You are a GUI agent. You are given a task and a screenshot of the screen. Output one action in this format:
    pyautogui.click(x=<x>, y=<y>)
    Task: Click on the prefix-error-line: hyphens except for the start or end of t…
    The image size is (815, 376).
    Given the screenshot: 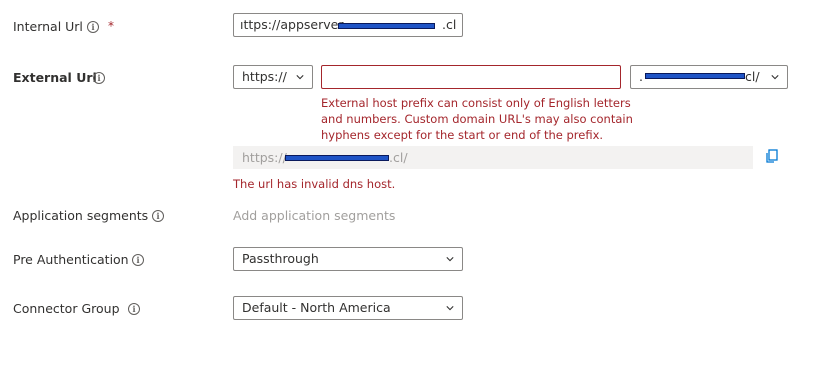 What is the action you would take?
    pyautogui.click(x=462, y=135)
    